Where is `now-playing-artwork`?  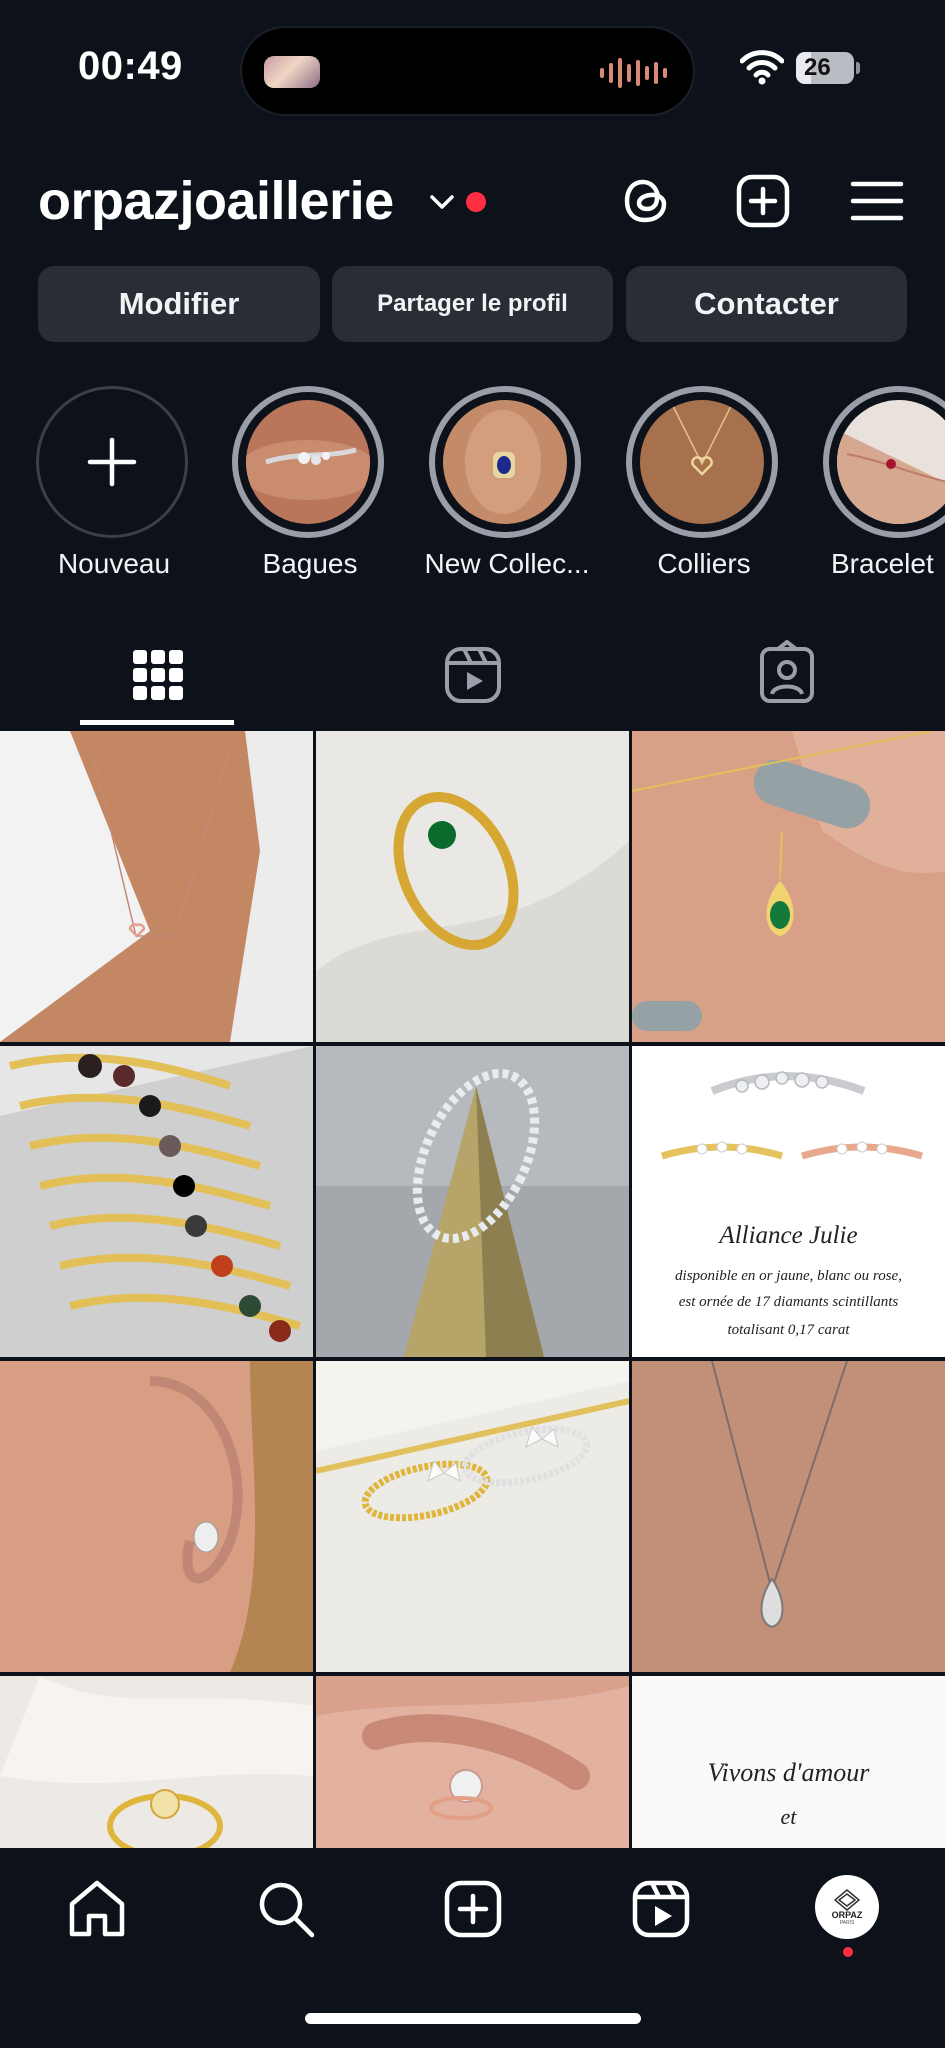
now-playing-artwork is located at coordinates (292, 72).